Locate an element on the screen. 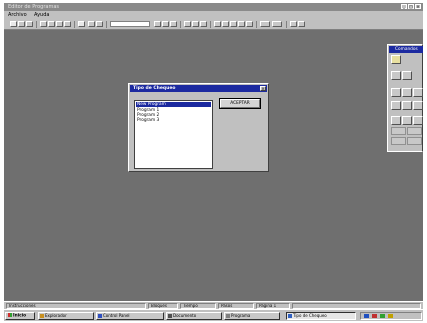 This screenshot has height=323, width=427. tray-volume-icon is located at coordinates (374, 316).